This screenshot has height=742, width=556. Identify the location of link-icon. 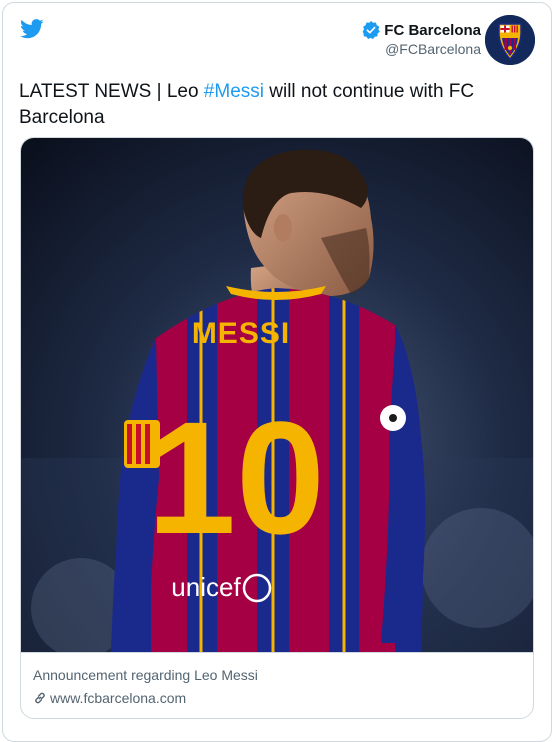
(40, 698).